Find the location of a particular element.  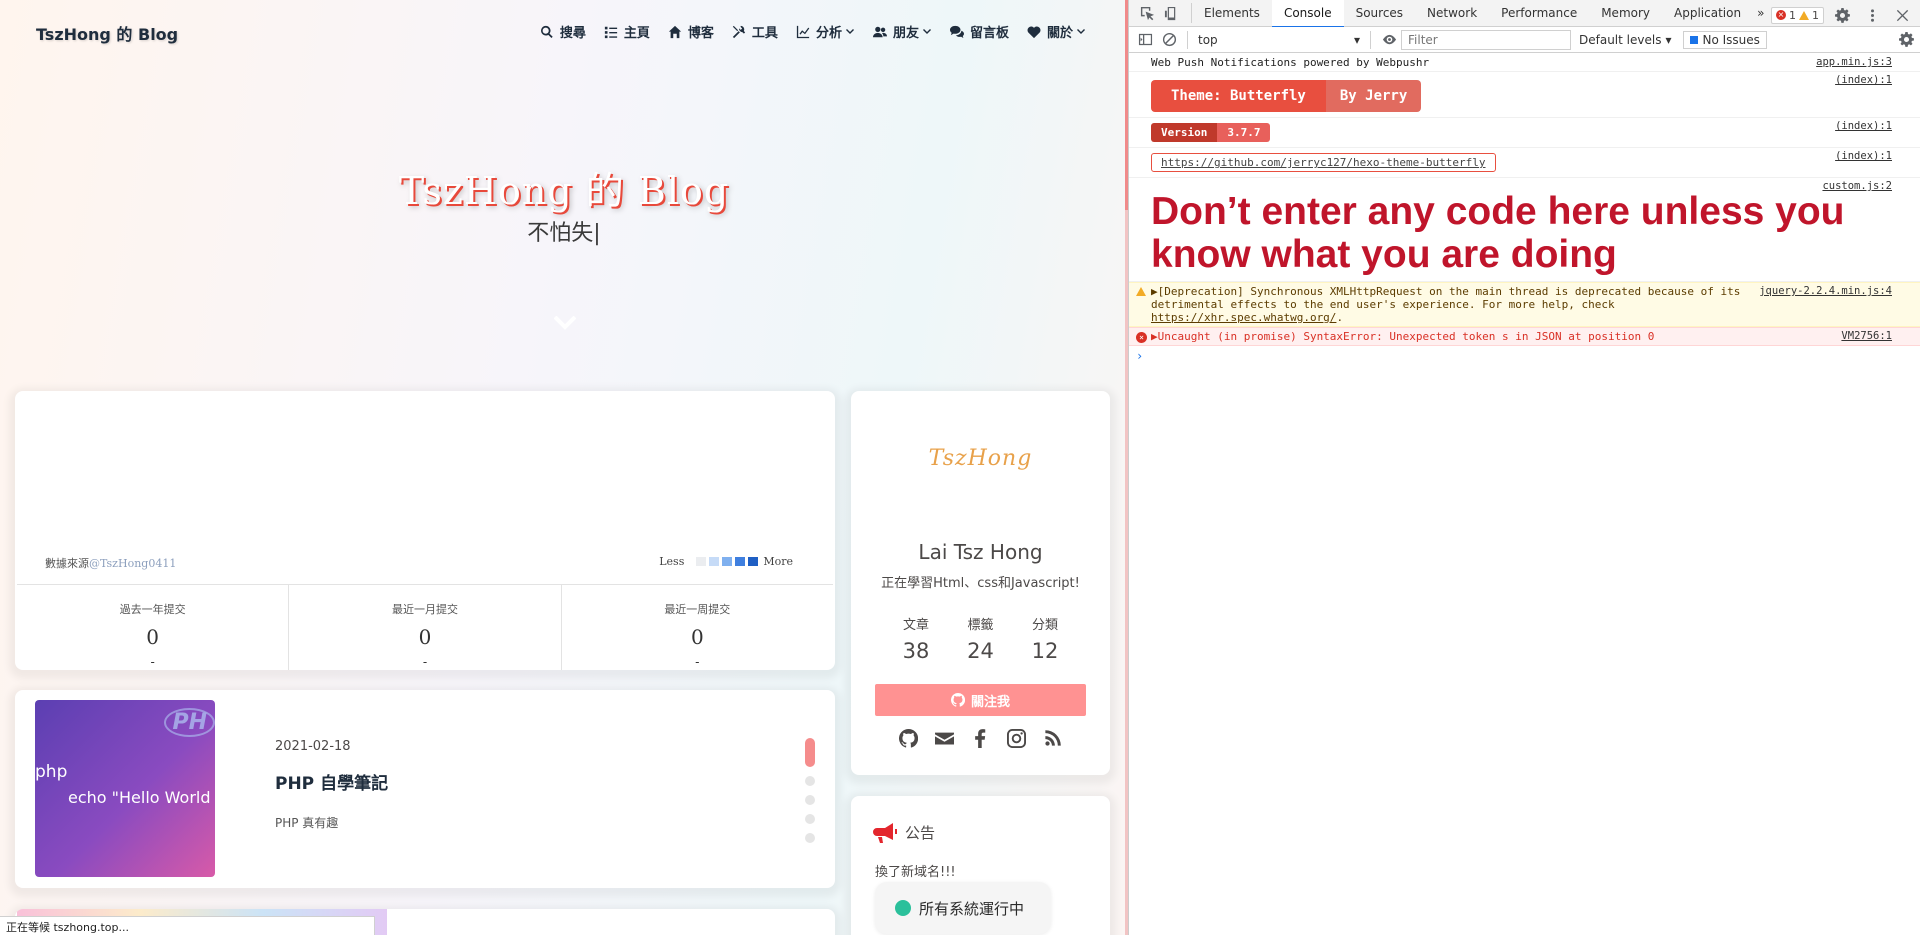

stat-tags: 標籤 24 is located at coordinates (981, 638).